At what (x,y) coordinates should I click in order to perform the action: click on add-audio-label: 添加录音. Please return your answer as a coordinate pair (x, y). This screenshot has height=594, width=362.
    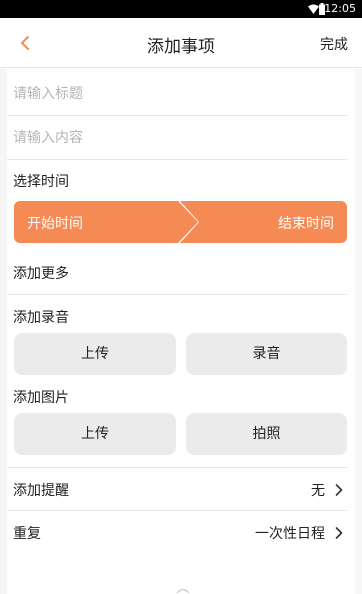
    Looking at the image, I should click on (41, 318).